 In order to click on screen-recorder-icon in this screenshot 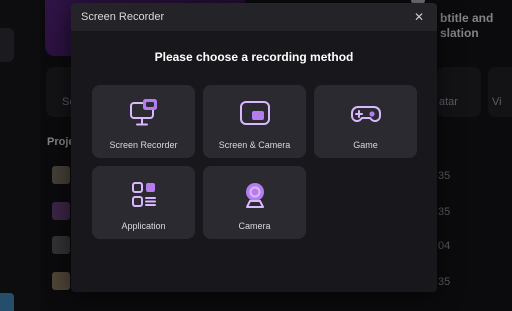, I will do `click(144, 114)`.